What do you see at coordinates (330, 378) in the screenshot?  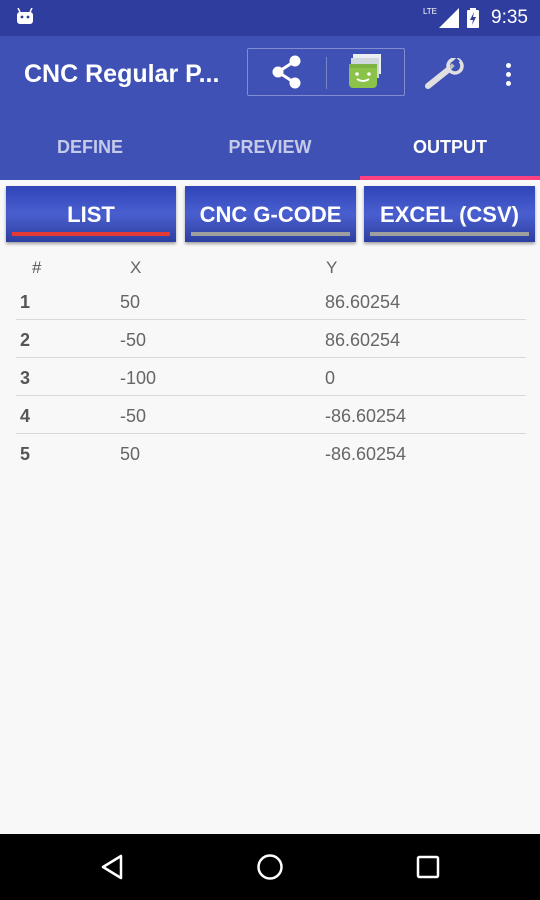 I see `row-y: 0` at bounding box center [330, 378].